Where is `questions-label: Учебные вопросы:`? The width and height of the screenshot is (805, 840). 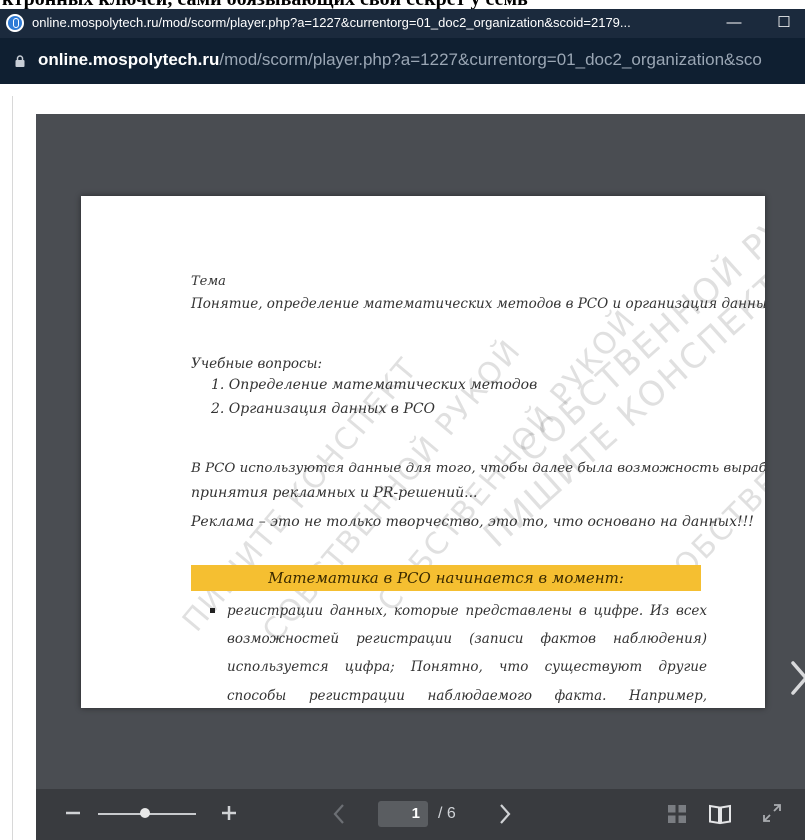
questions-label: Учебные вопросы: is located at coordinates (257, 364).